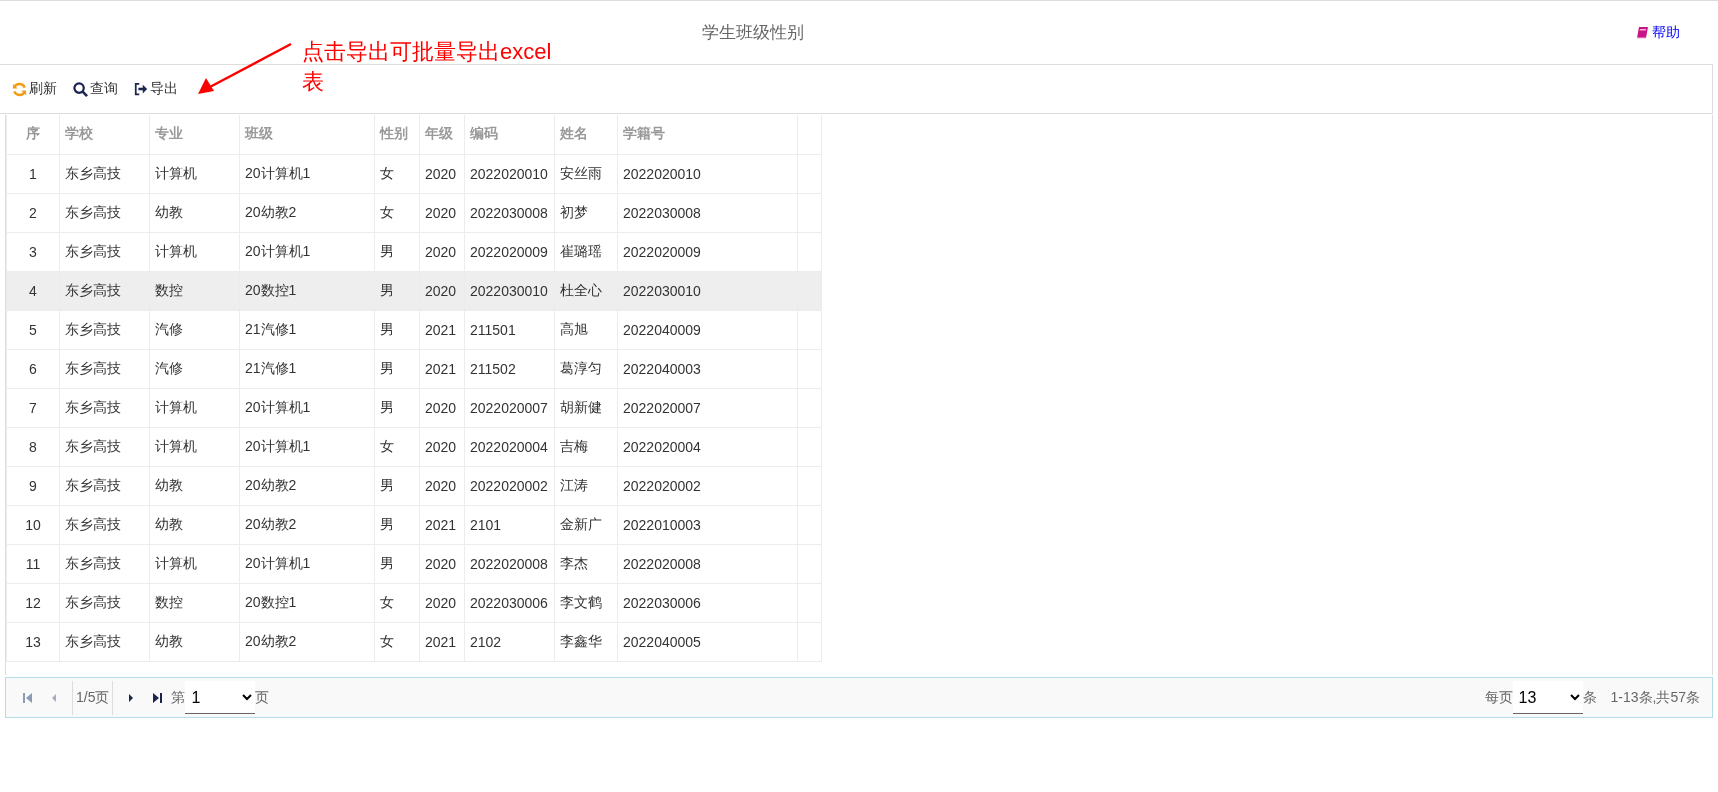  I want to click on table-row: 3 东乡高技 计算机 20计算机1 男 2020 2022020009 崔璐瑶 2022020009, so click(414, 251).